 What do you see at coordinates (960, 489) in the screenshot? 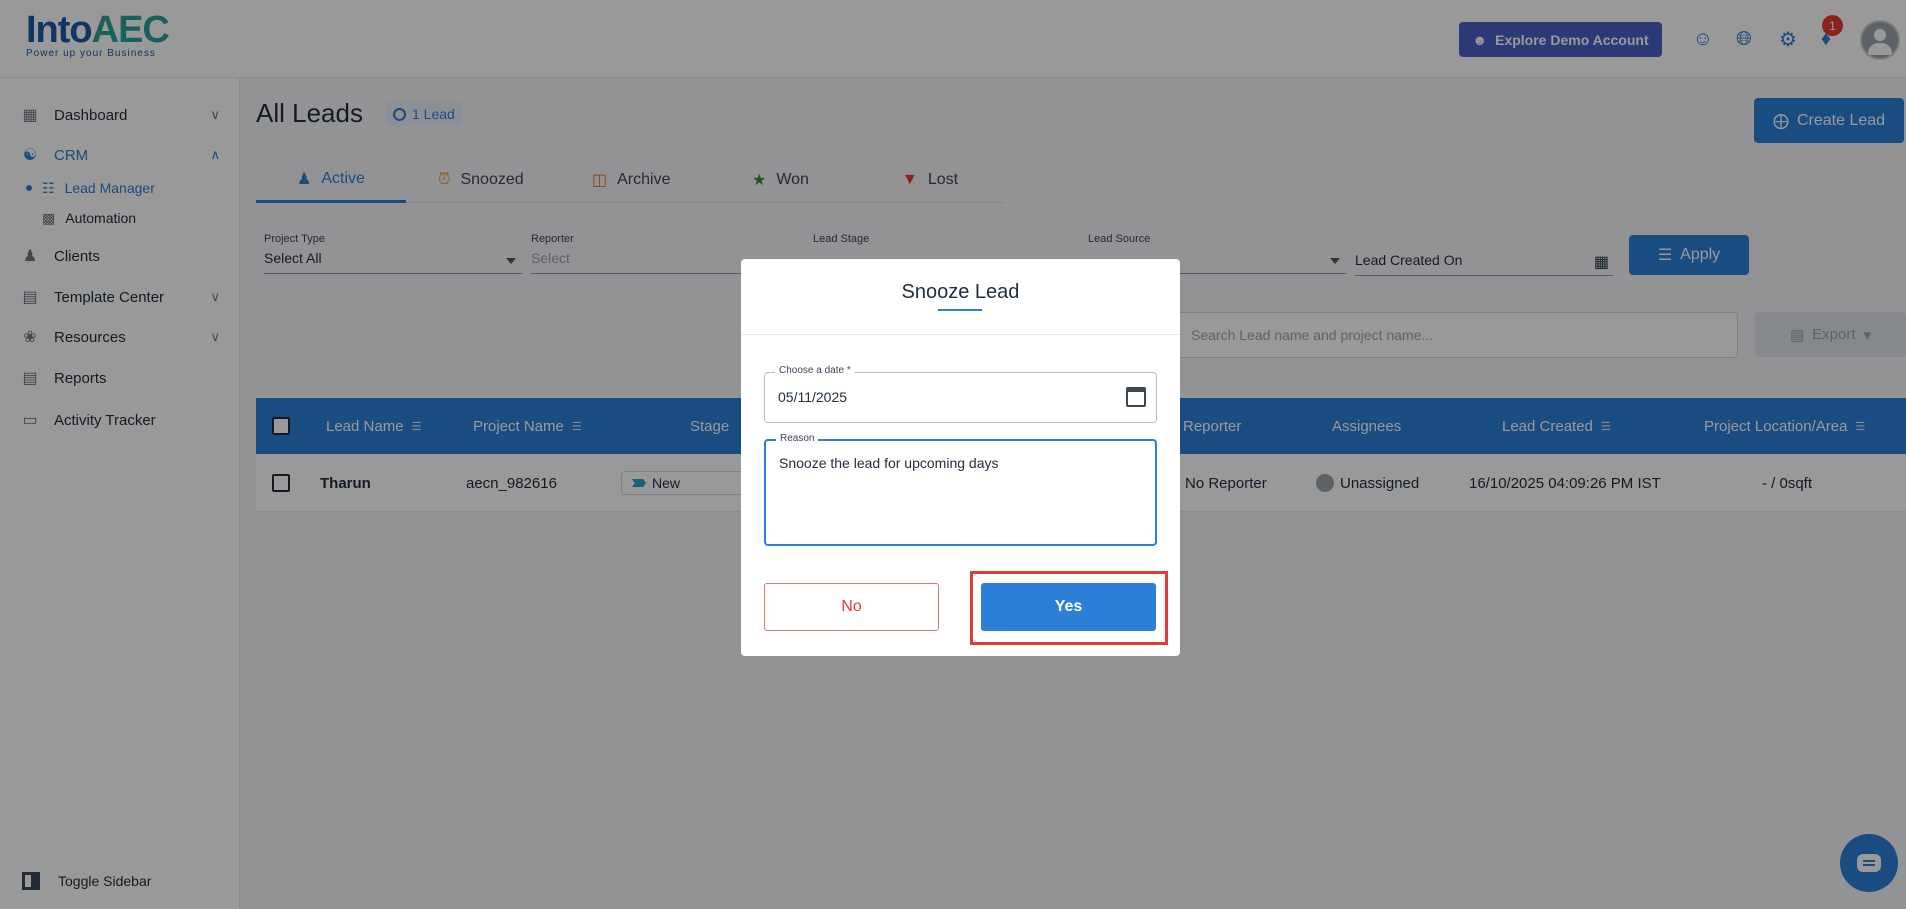
I see `reason-textarea: Reason Snooze the lead for upcoming days` at bounding box center [960, 489].